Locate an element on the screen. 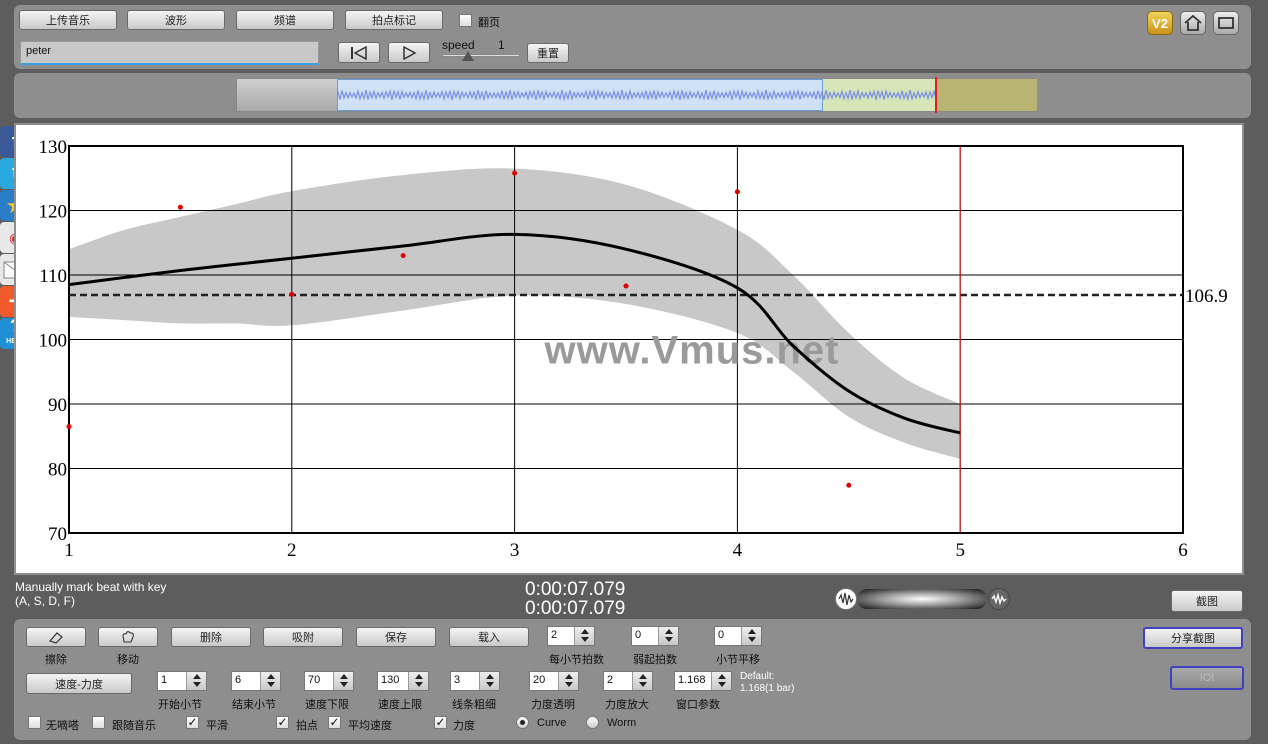 The width and height of the screenshot is (1268, 744). curve-radio is located at coordinates (522, 722).